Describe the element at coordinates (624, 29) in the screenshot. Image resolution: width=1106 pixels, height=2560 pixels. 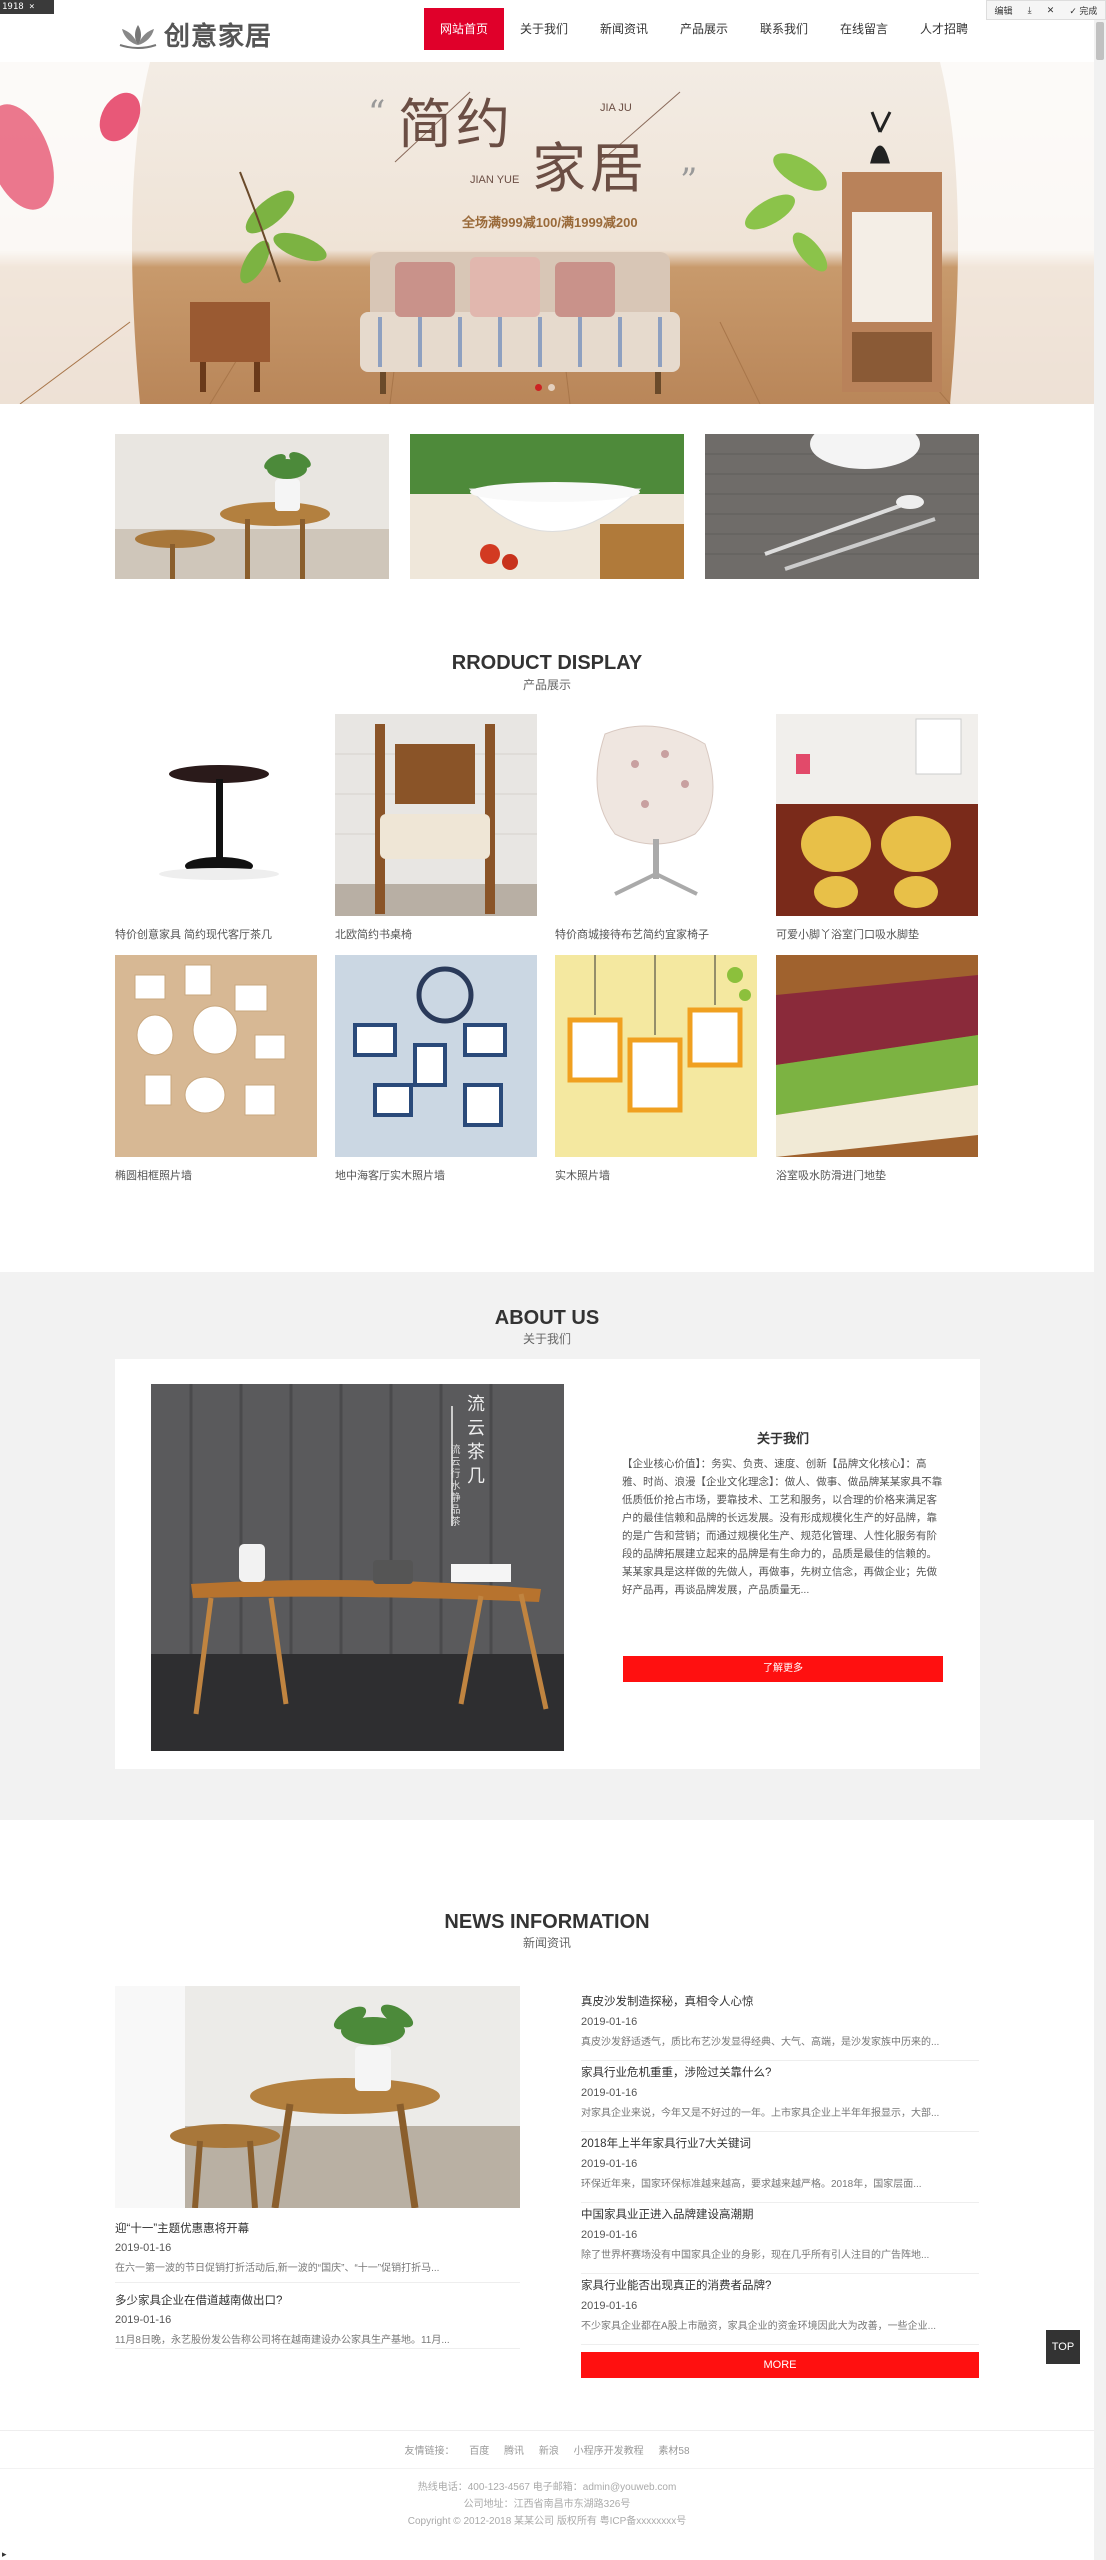
I see `nav-news: 新闻资讯` at that location.